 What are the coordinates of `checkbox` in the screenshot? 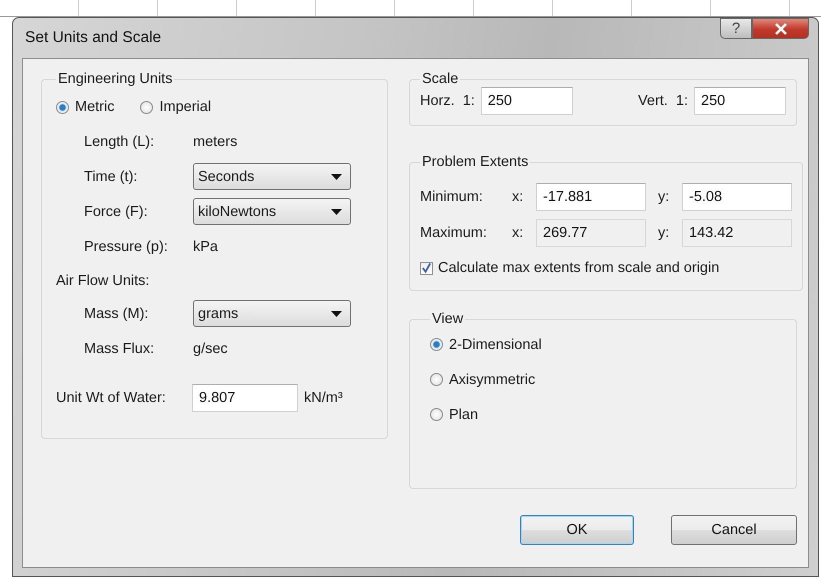 It's located at (426, 268).